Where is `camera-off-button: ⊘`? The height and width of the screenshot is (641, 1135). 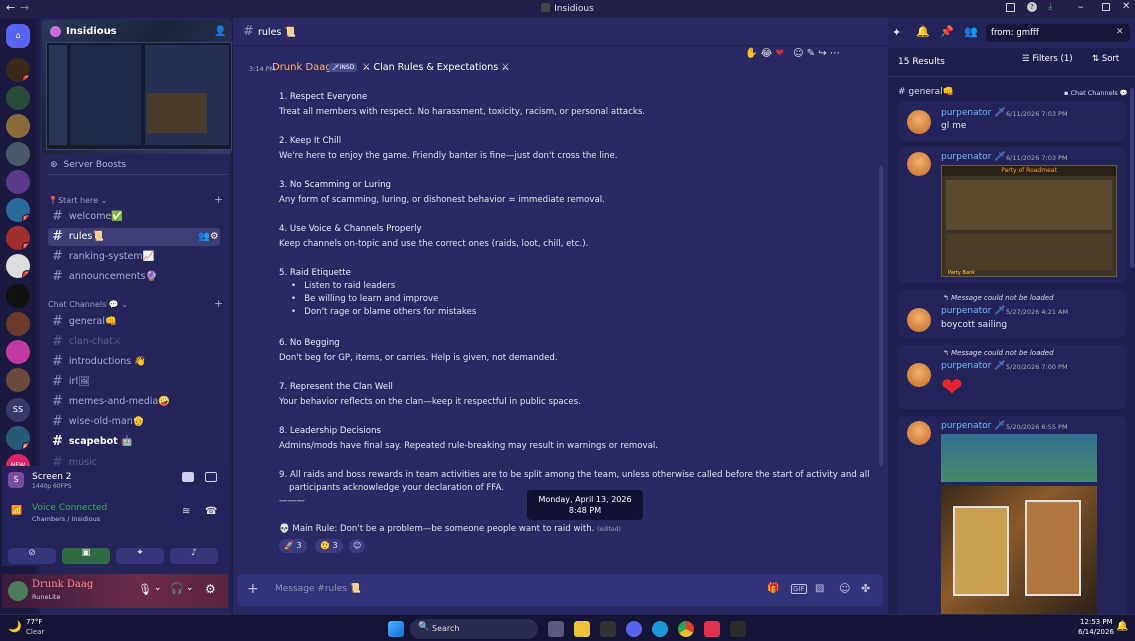
camera-off-button: ⊘ is located at coordinates (32, 556).